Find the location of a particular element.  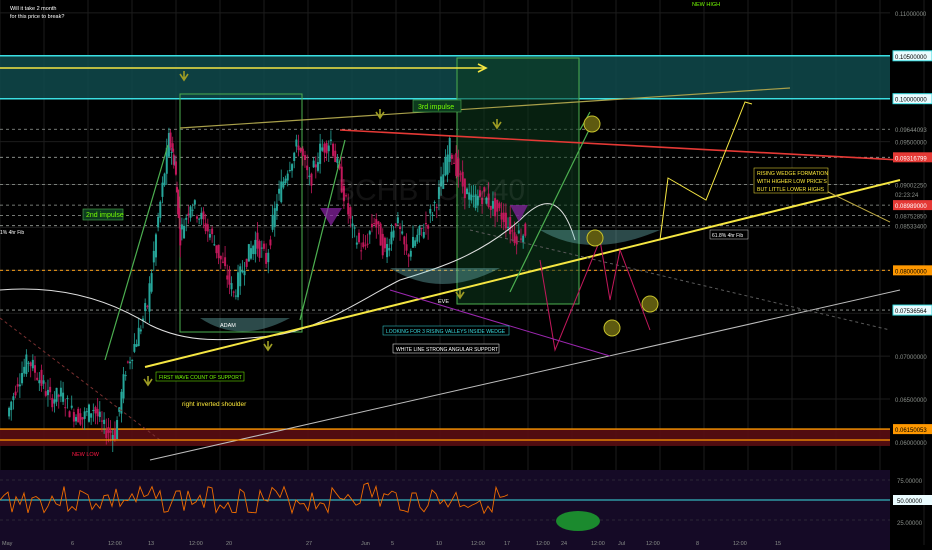

price-axis-label: 02:23:24 is located at coordinates (907, 196).